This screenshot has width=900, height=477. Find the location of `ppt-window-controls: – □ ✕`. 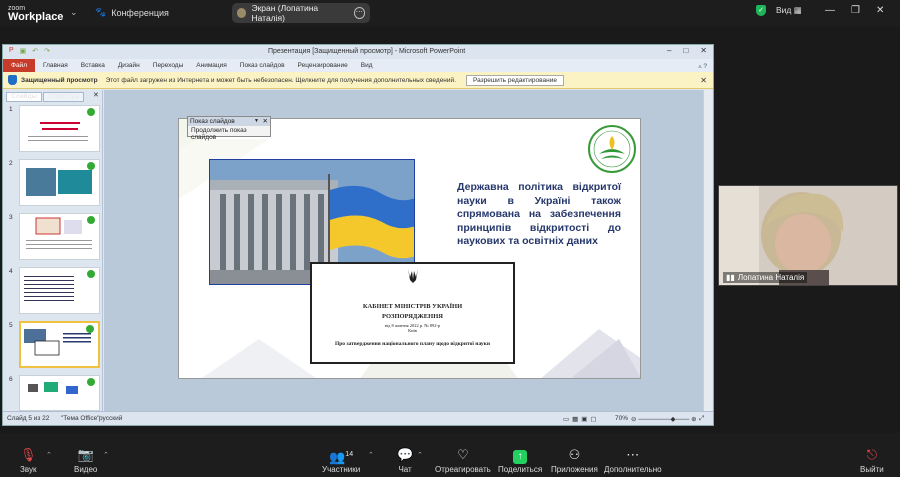

ppt-window-controls: – □ ✕ is located at coordinates (687, 50).